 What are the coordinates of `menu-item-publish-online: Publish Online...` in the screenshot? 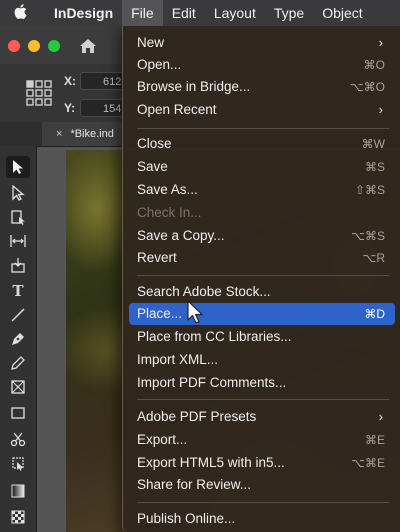 It's located at (262, 519).